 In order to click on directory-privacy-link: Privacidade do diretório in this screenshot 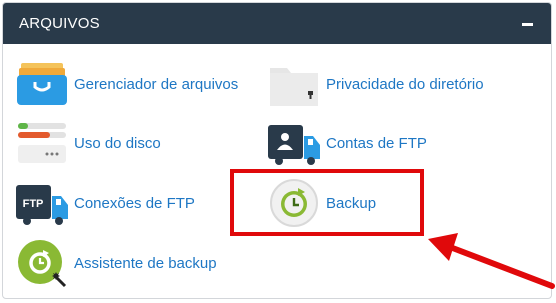, I will do `click(383, 84)`.